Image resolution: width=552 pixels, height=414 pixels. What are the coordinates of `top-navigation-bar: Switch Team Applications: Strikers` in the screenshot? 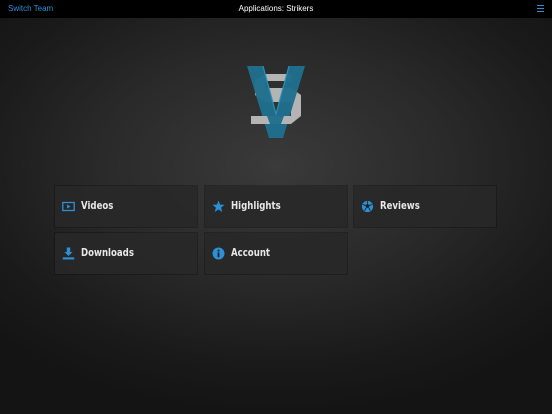 It's located at (276, 9).